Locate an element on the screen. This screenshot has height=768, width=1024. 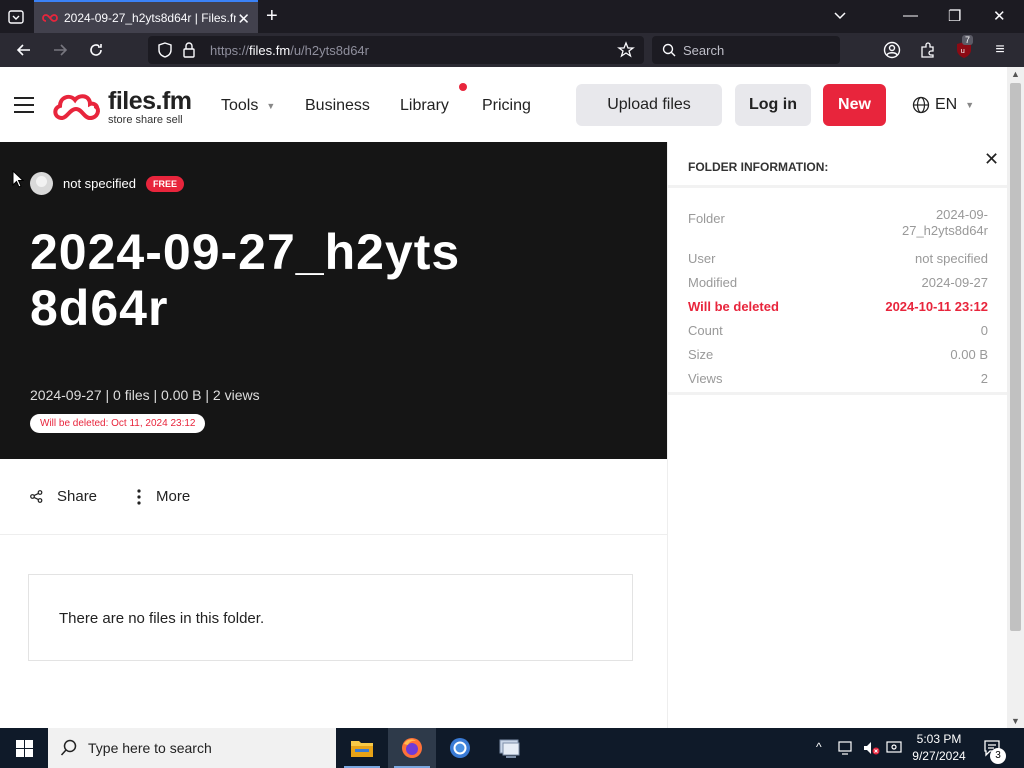
scroll-up-arrow-icon: ▲ is located at coordinates (1015, 74).